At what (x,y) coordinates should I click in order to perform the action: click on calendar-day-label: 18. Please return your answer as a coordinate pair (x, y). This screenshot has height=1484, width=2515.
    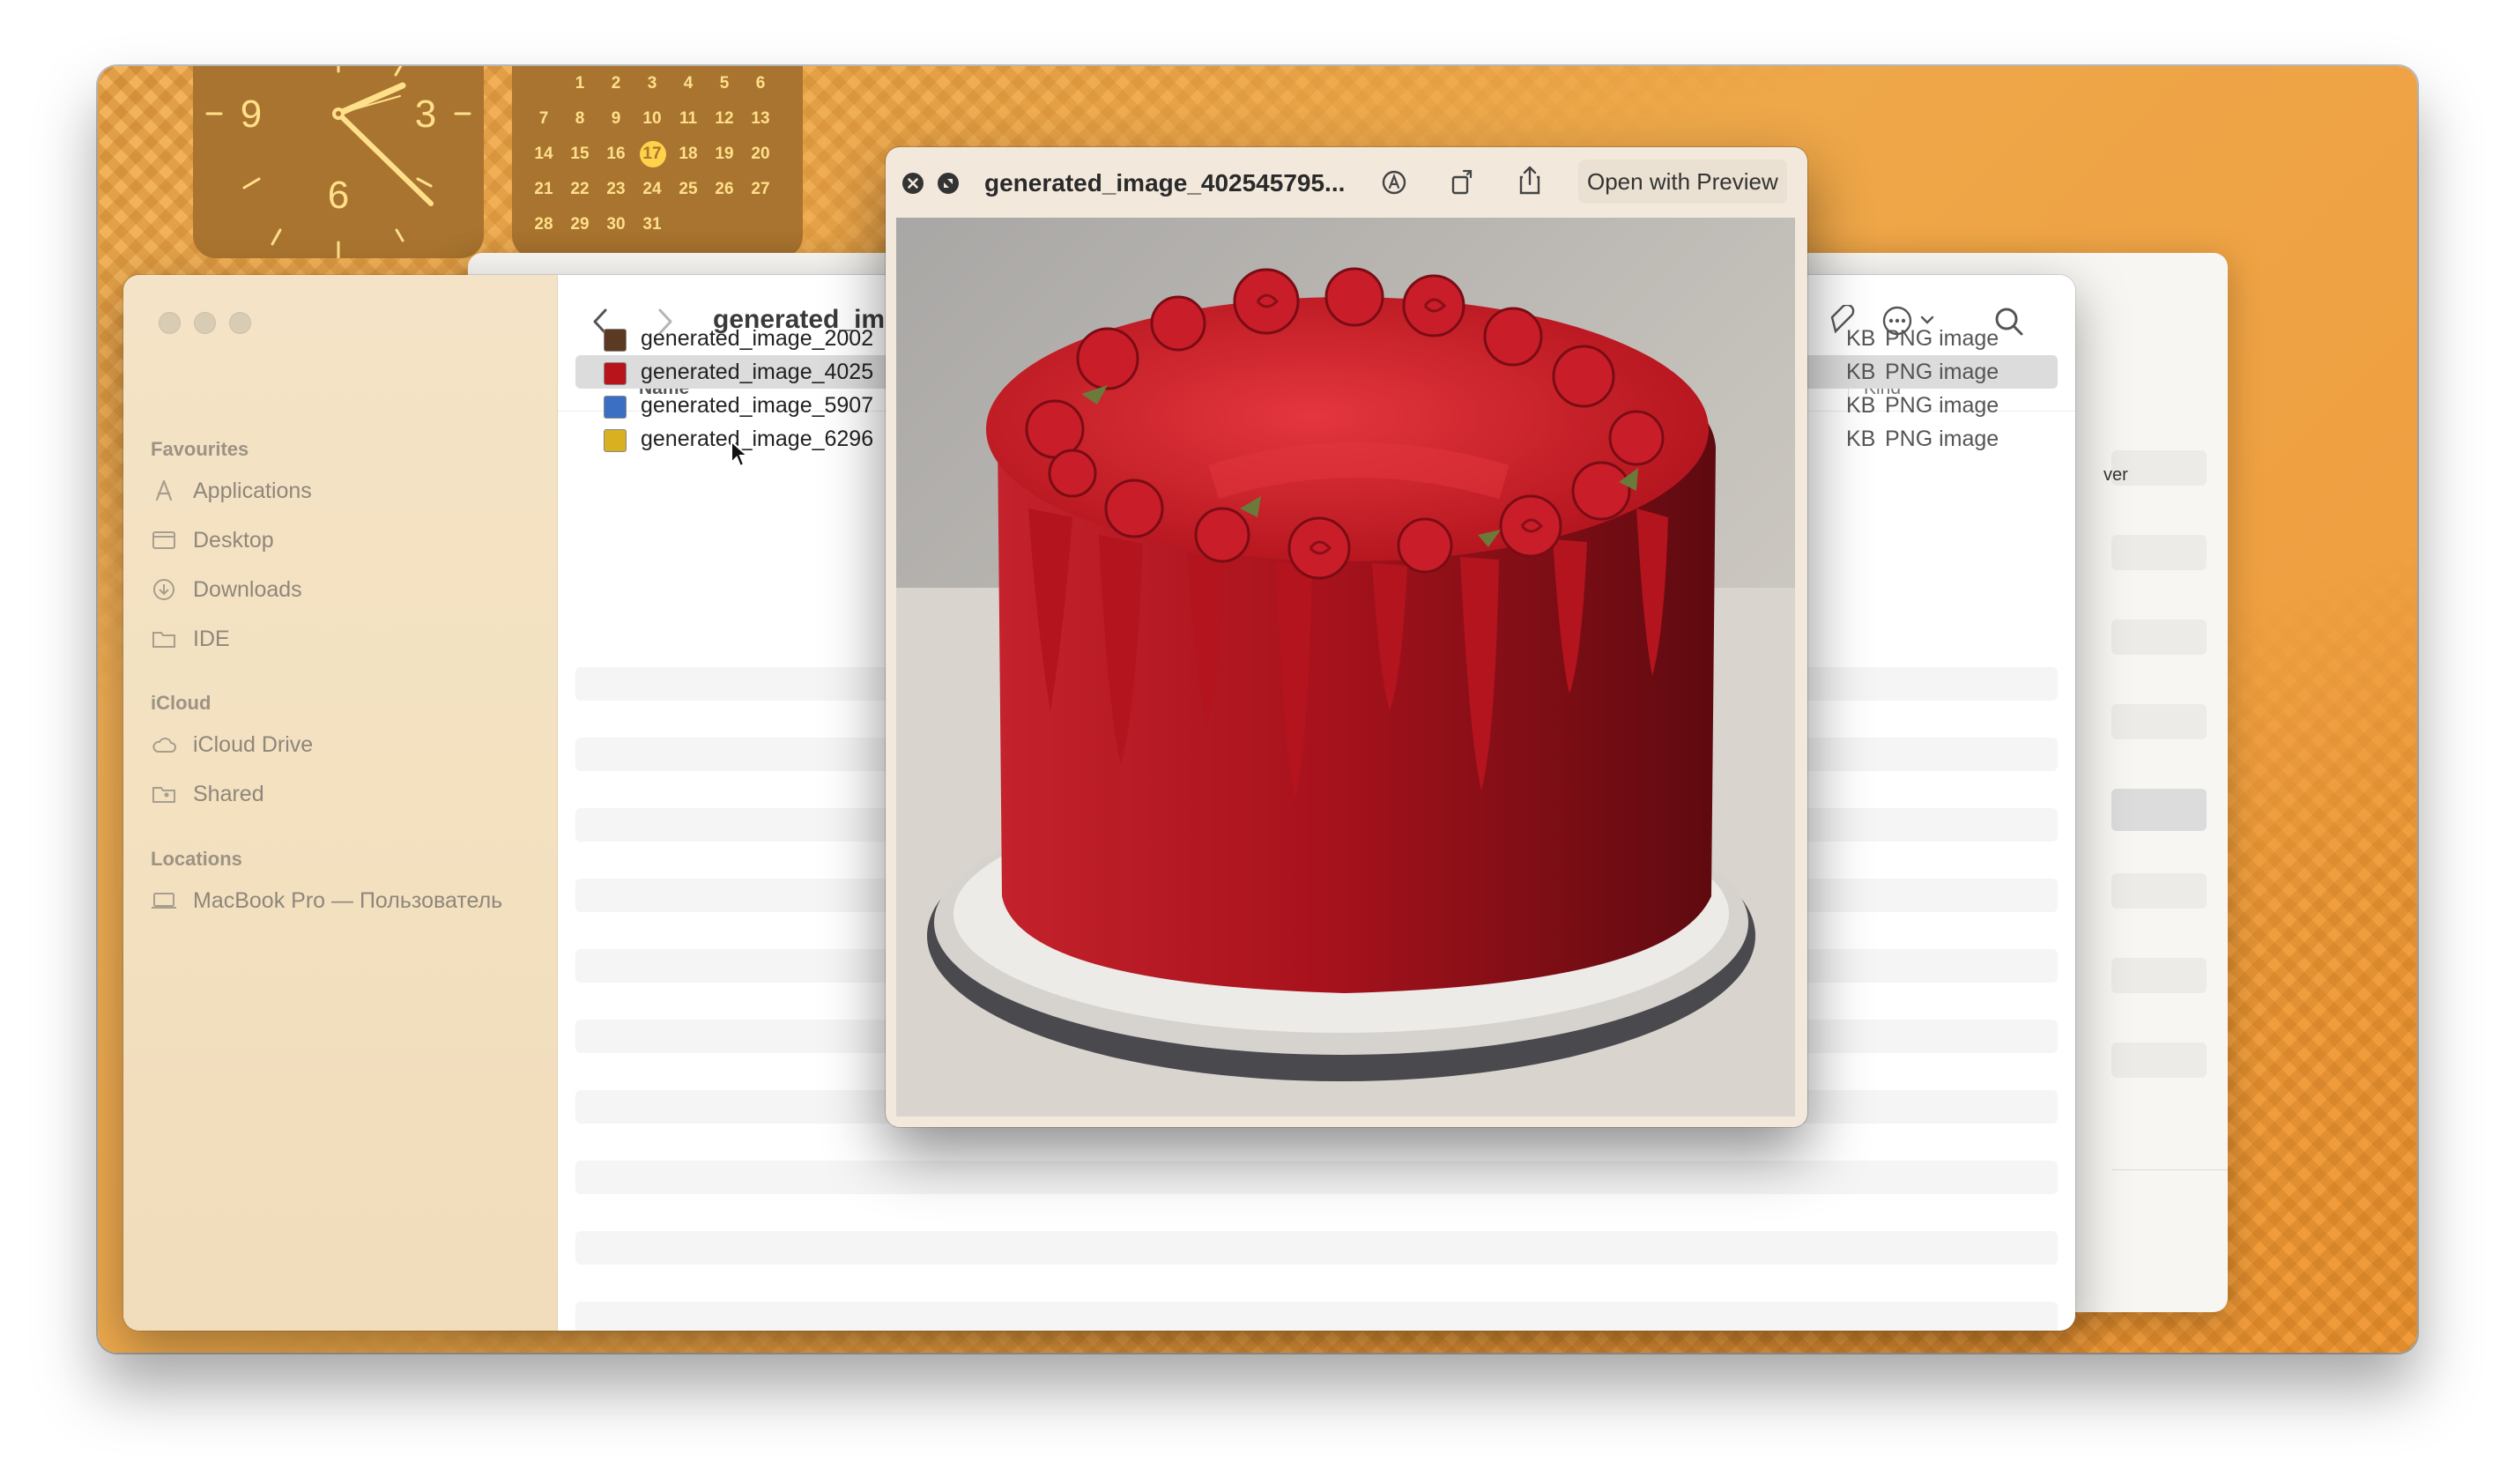
    Looking at the image, I should click on (688, 154).